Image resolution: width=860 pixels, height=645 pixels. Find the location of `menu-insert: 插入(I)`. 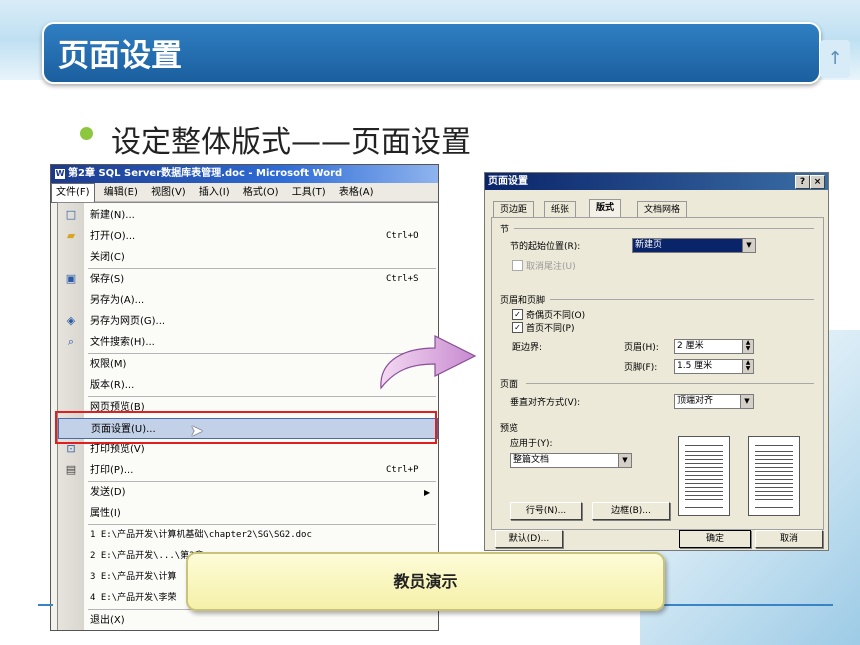

menu-insert: 插入(I) is located at coordinates (214, 193).